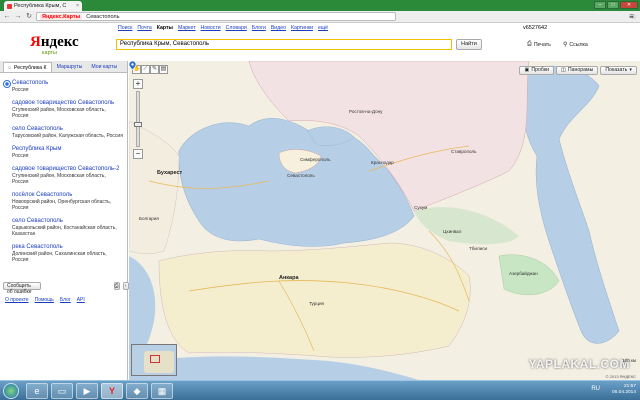 The height and width of the screenshot is (400, 640). I want to click on draw-tool-icon: ✎, so click(154, 69).